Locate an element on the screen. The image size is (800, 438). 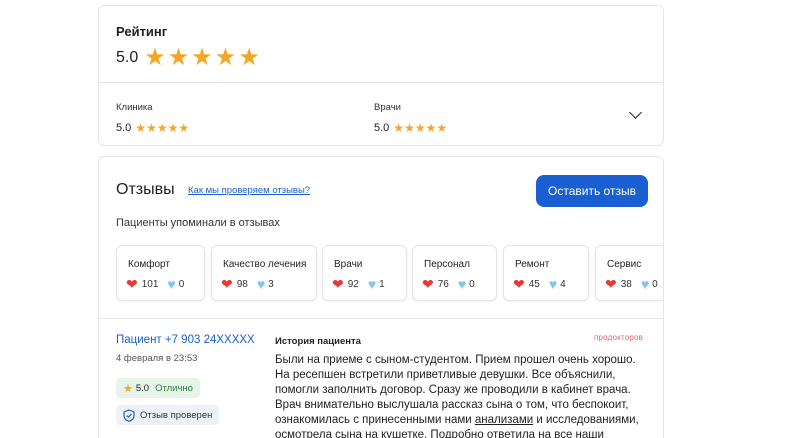
verify-reviews-link: Как мы проверяем отзывы? is located at coordinates (249, 190).